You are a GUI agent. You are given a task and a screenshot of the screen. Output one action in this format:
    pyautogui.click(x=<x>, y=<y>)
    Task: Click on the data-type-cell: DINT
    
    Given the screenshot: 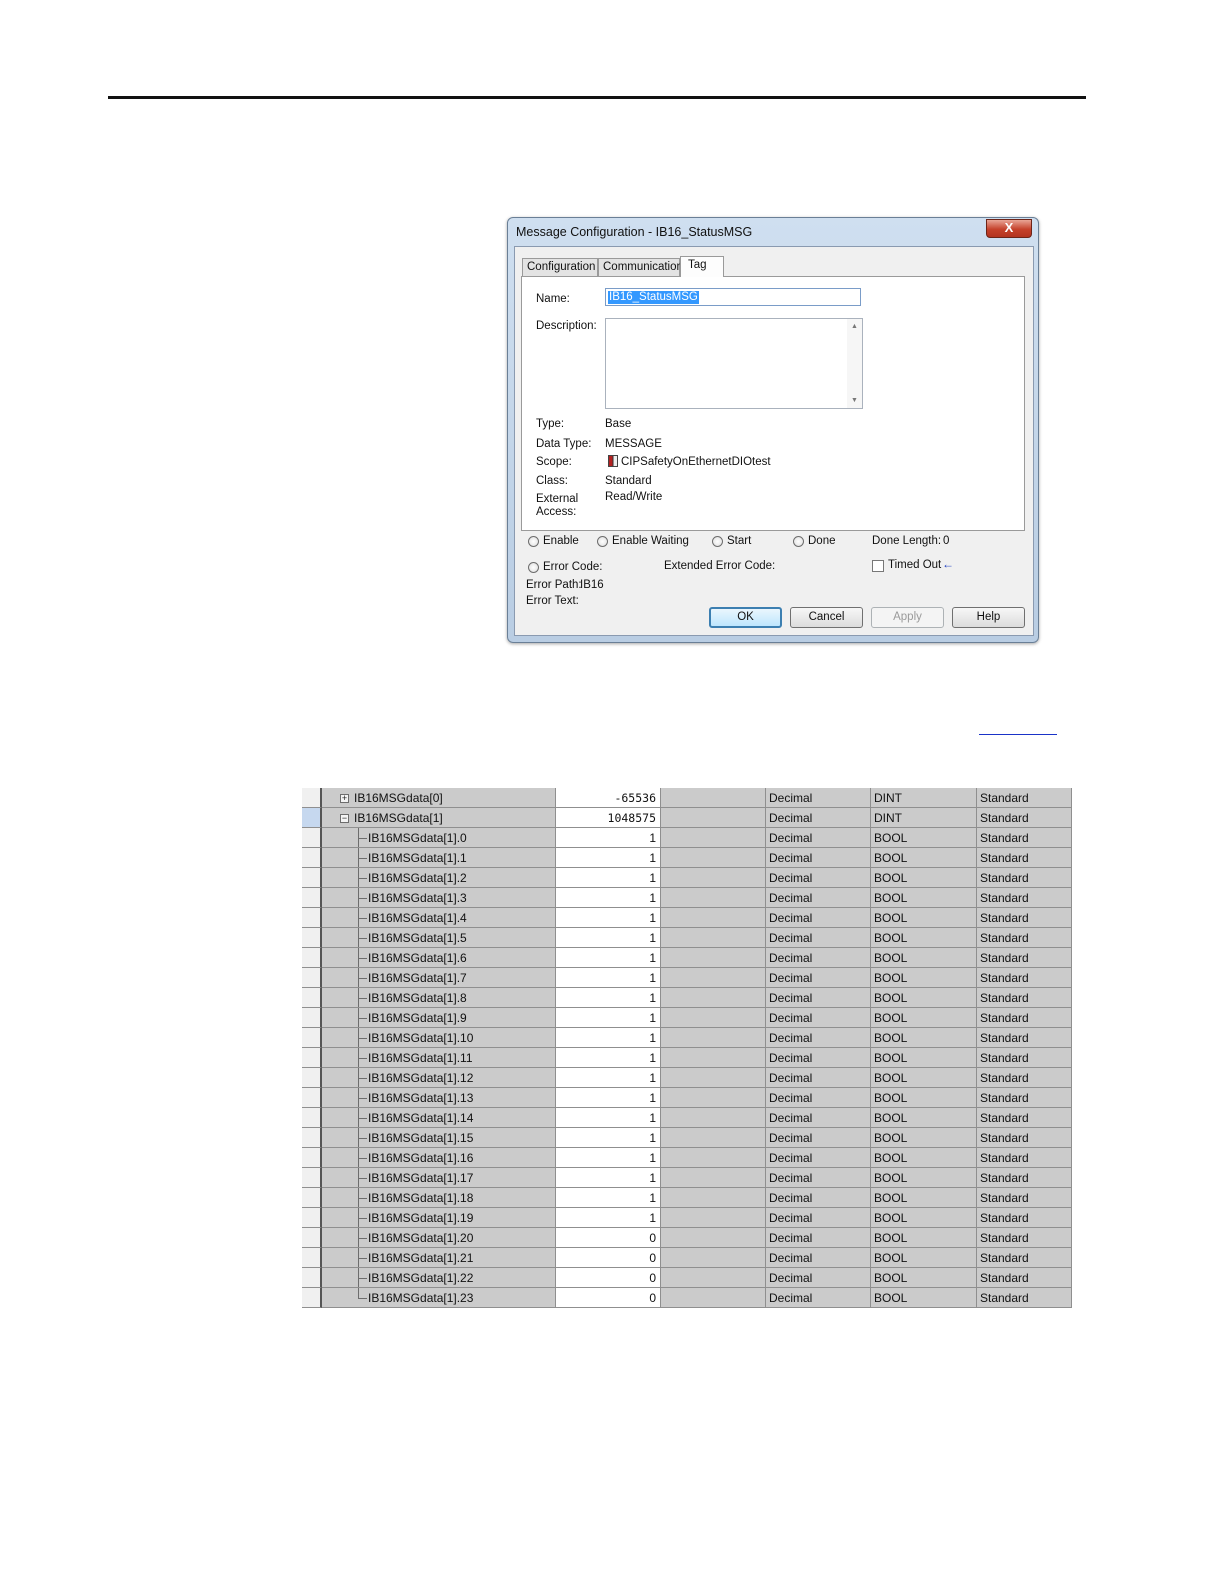 What is the action you would take?
    pyautogui.click(x=924, y=798)
    